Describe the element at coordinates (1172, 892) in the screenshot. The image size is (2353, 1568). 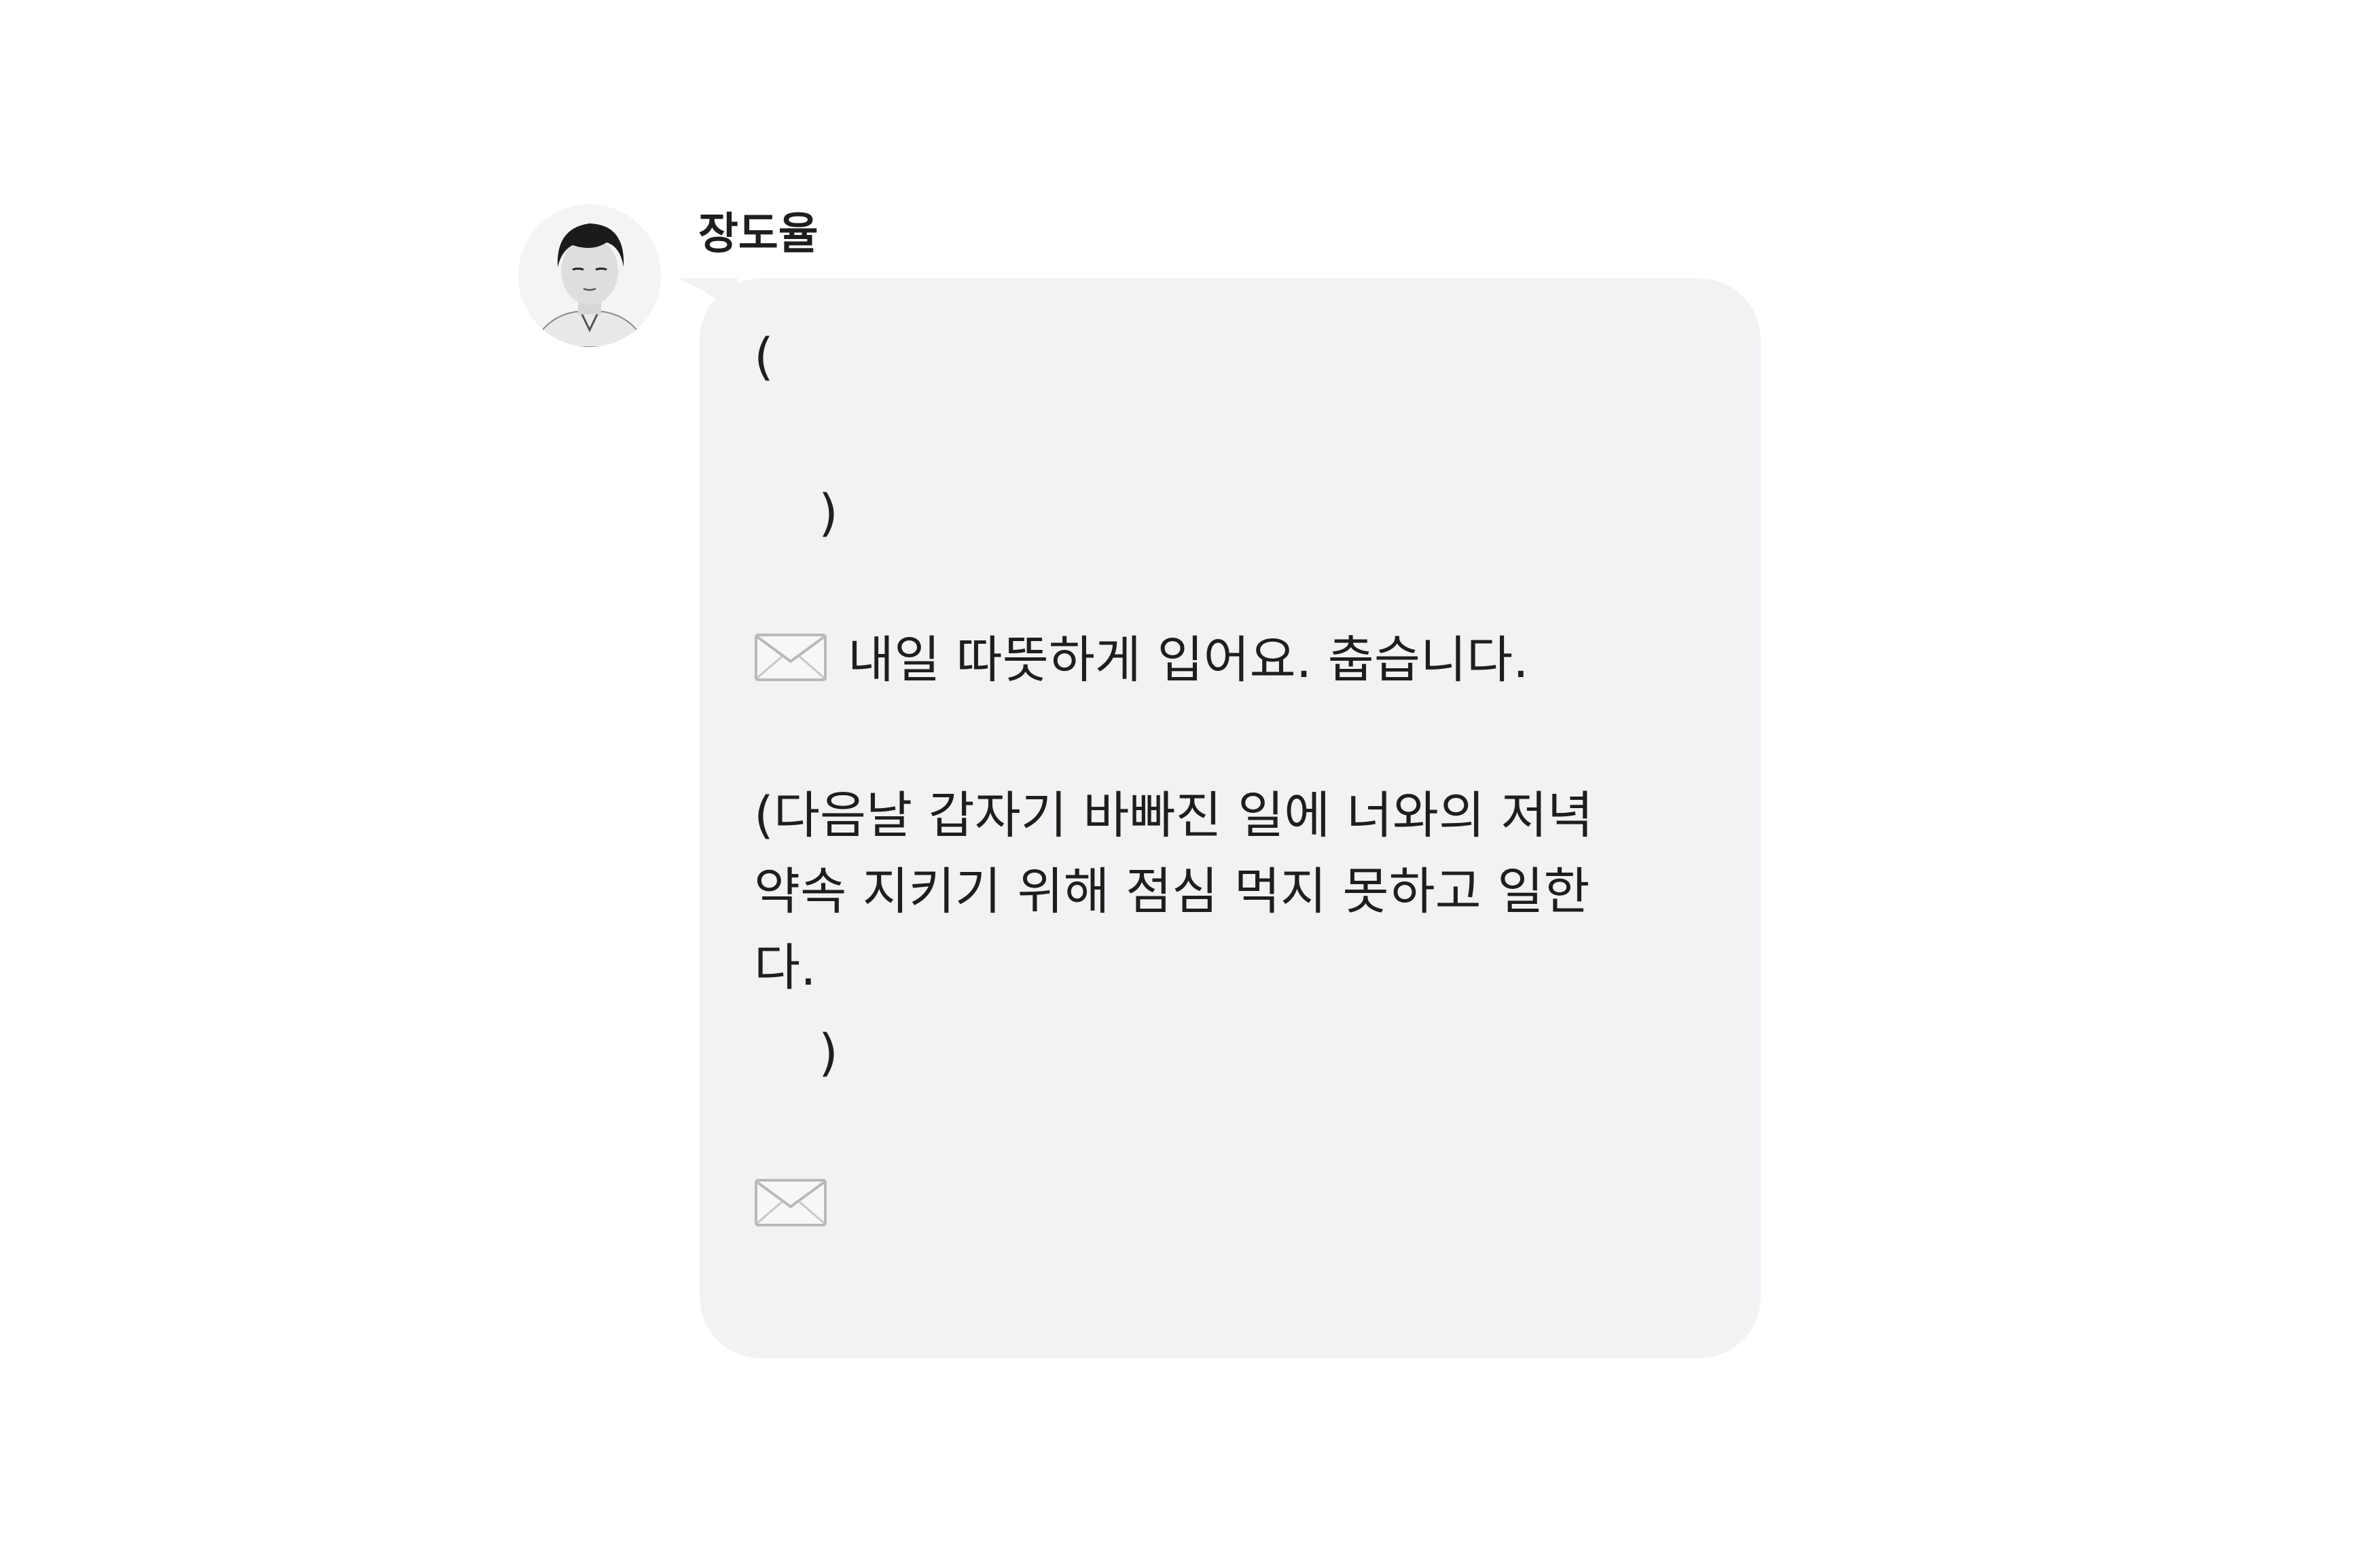
I see `message-line: 약속 지키기 위해 점심 먹지 못하고 일한` at that location.